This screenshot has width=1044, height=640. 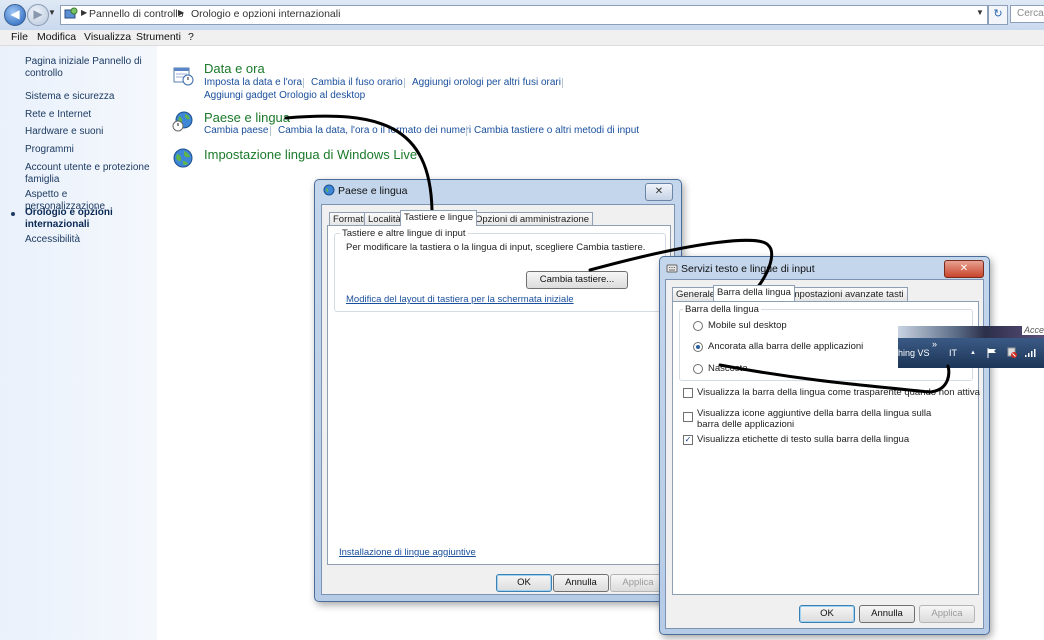 I want to click on desktop-text: Acce, so click(x=1033, y=330).